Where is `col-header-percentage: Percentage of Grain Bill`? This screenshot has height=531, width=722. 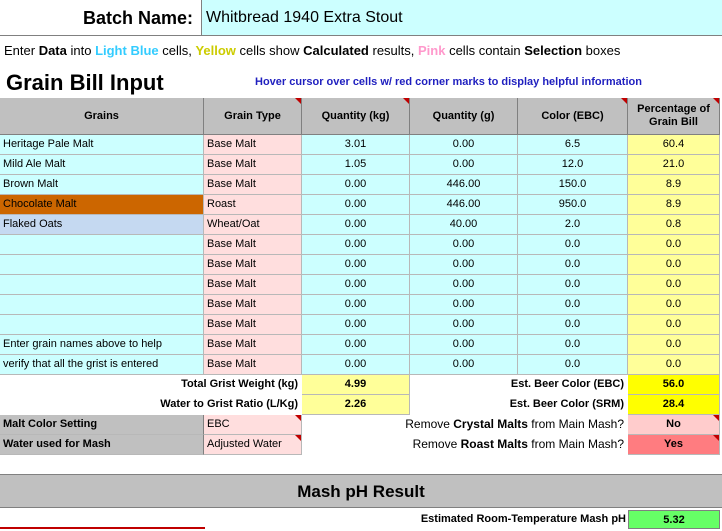
col-header-percentage: Percentage of Grain Bill is located at coordinates (674, 116).